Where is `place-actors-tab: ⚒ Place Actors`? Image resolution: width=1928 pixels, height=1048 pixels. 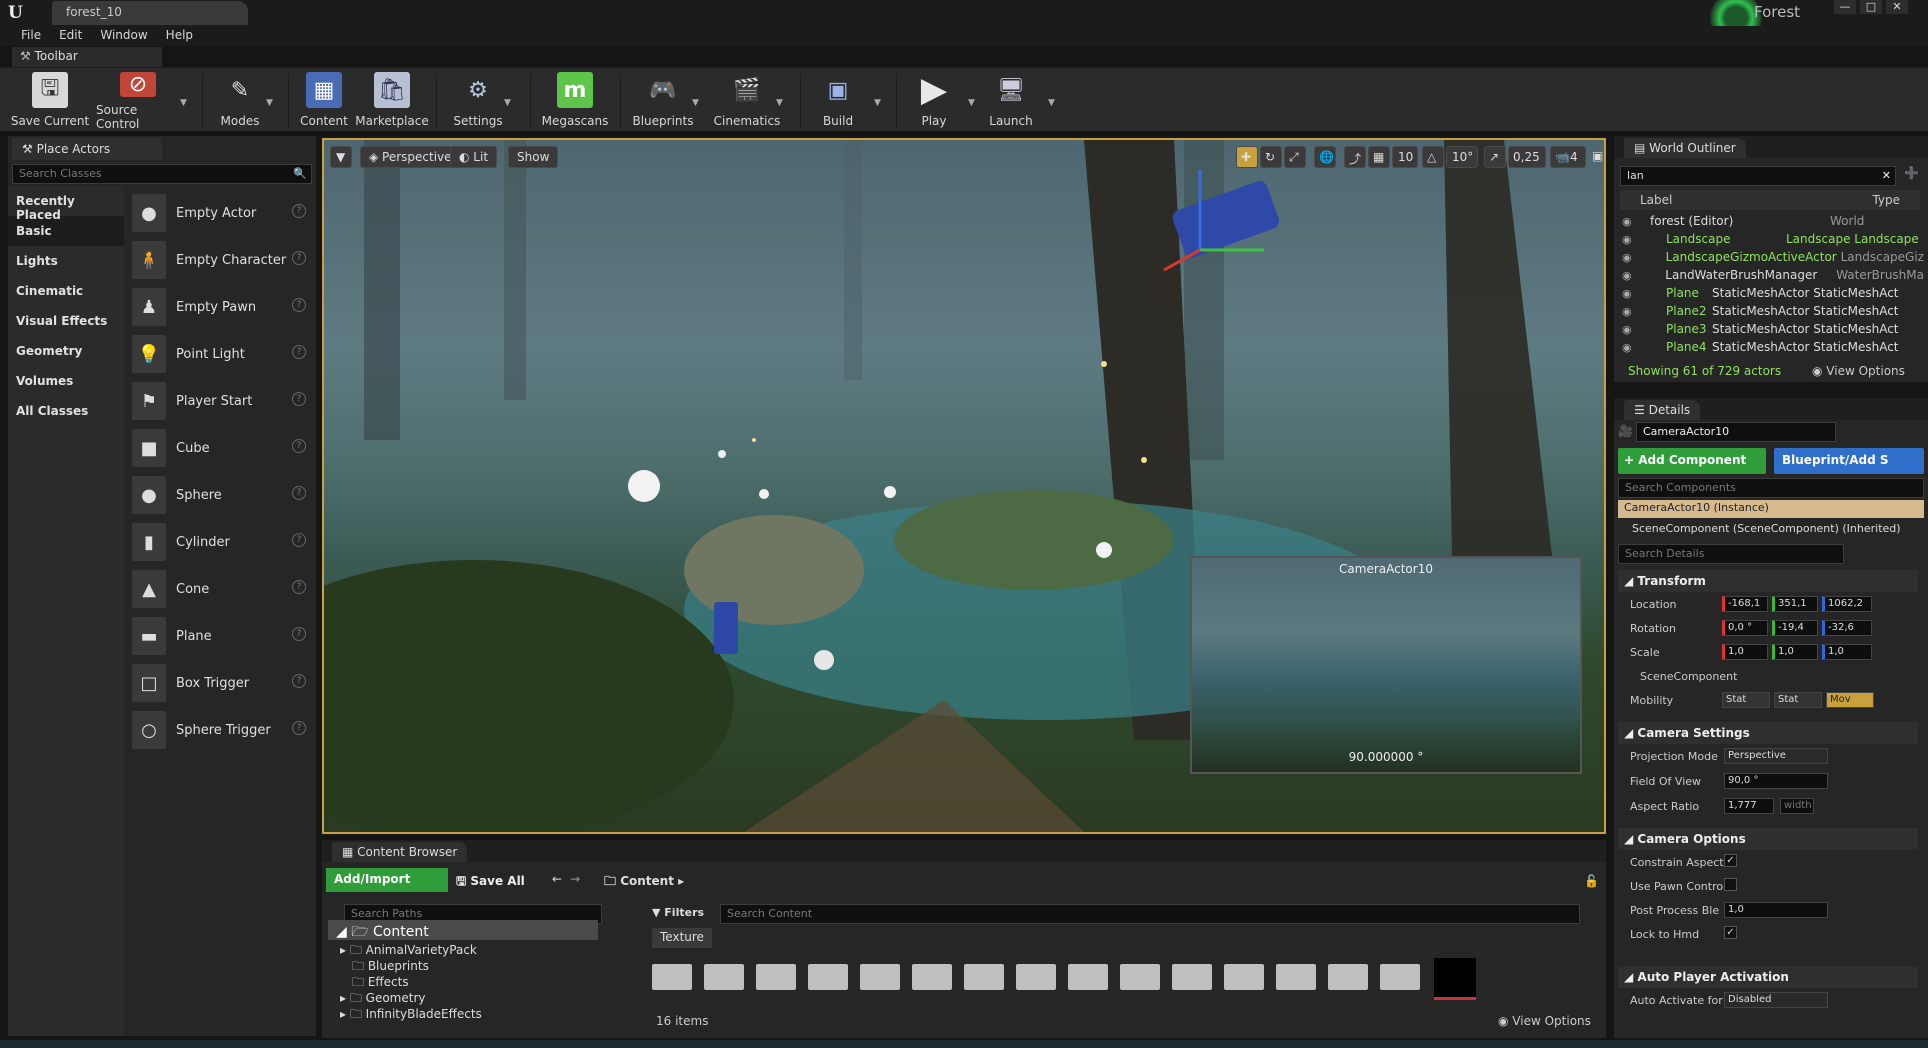 place-actors-tab: ⚒ Place Actors is located at coordinates (87, 149).